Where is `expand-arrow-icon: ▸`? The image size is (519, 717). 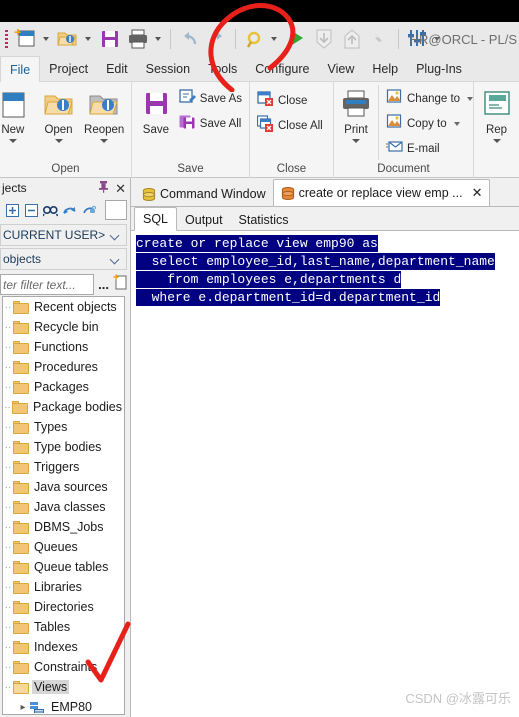
expand-arrow-icon: ▸ is located at coordinates (23, 707).